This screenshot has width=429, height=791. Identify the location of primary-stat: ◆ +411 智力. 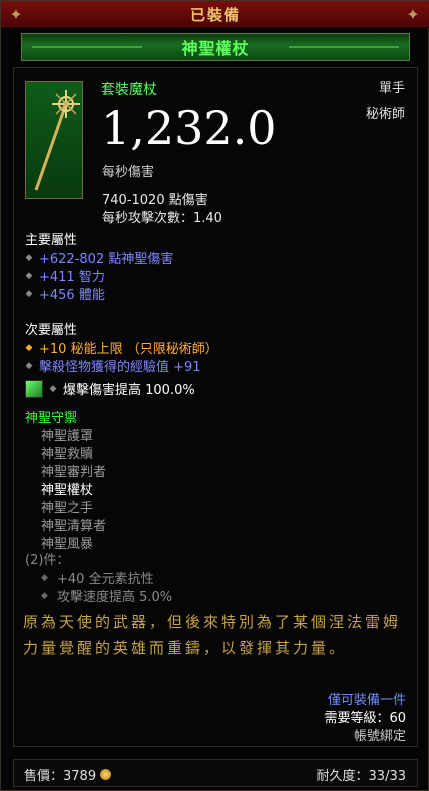
(65, 277).